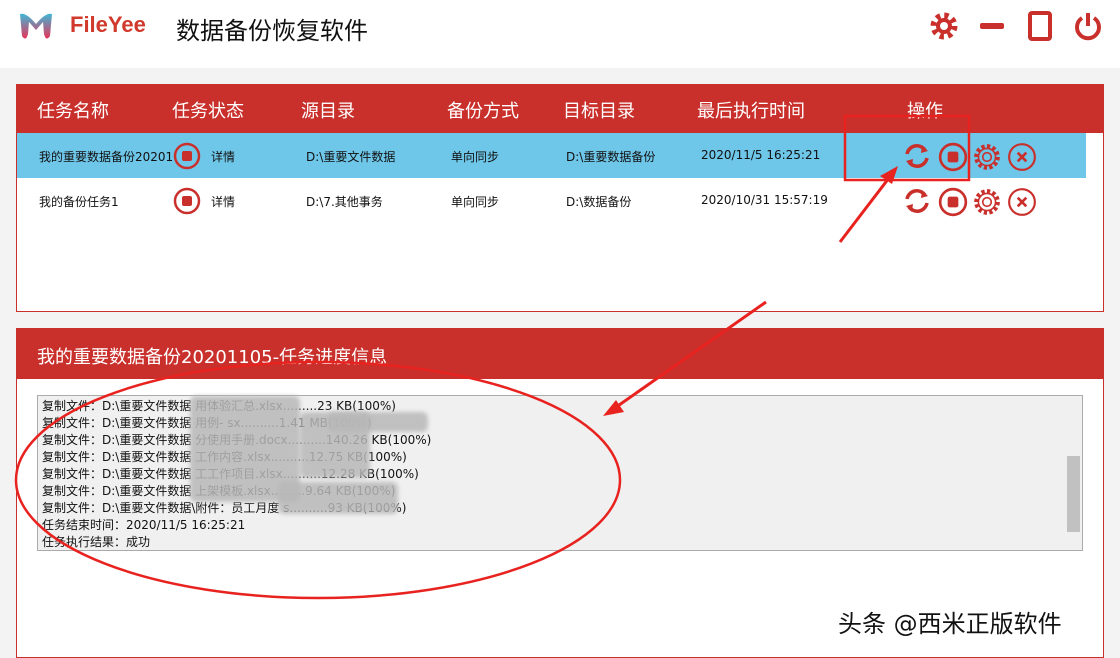 This screenshot has width=1120, height=658. I want to click on task-name: 我的备份任务1, so click(79, 202).